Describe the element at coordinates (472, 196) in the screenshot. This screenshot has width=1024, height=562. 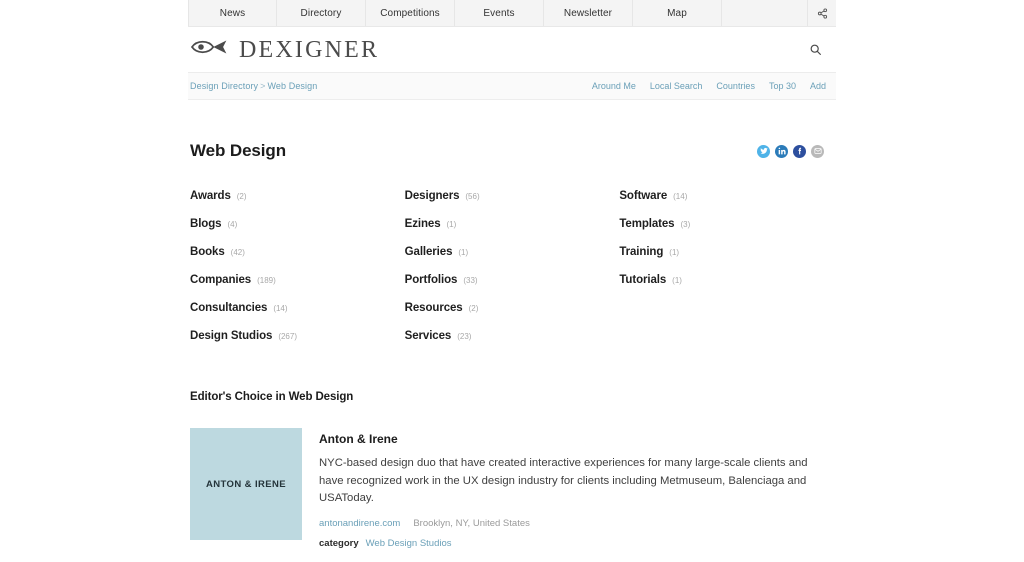
I see `category-count: (56)` at that location.